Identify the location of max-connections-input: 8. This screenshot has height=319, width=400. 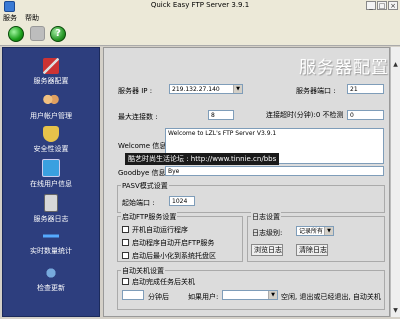
(221, 115).